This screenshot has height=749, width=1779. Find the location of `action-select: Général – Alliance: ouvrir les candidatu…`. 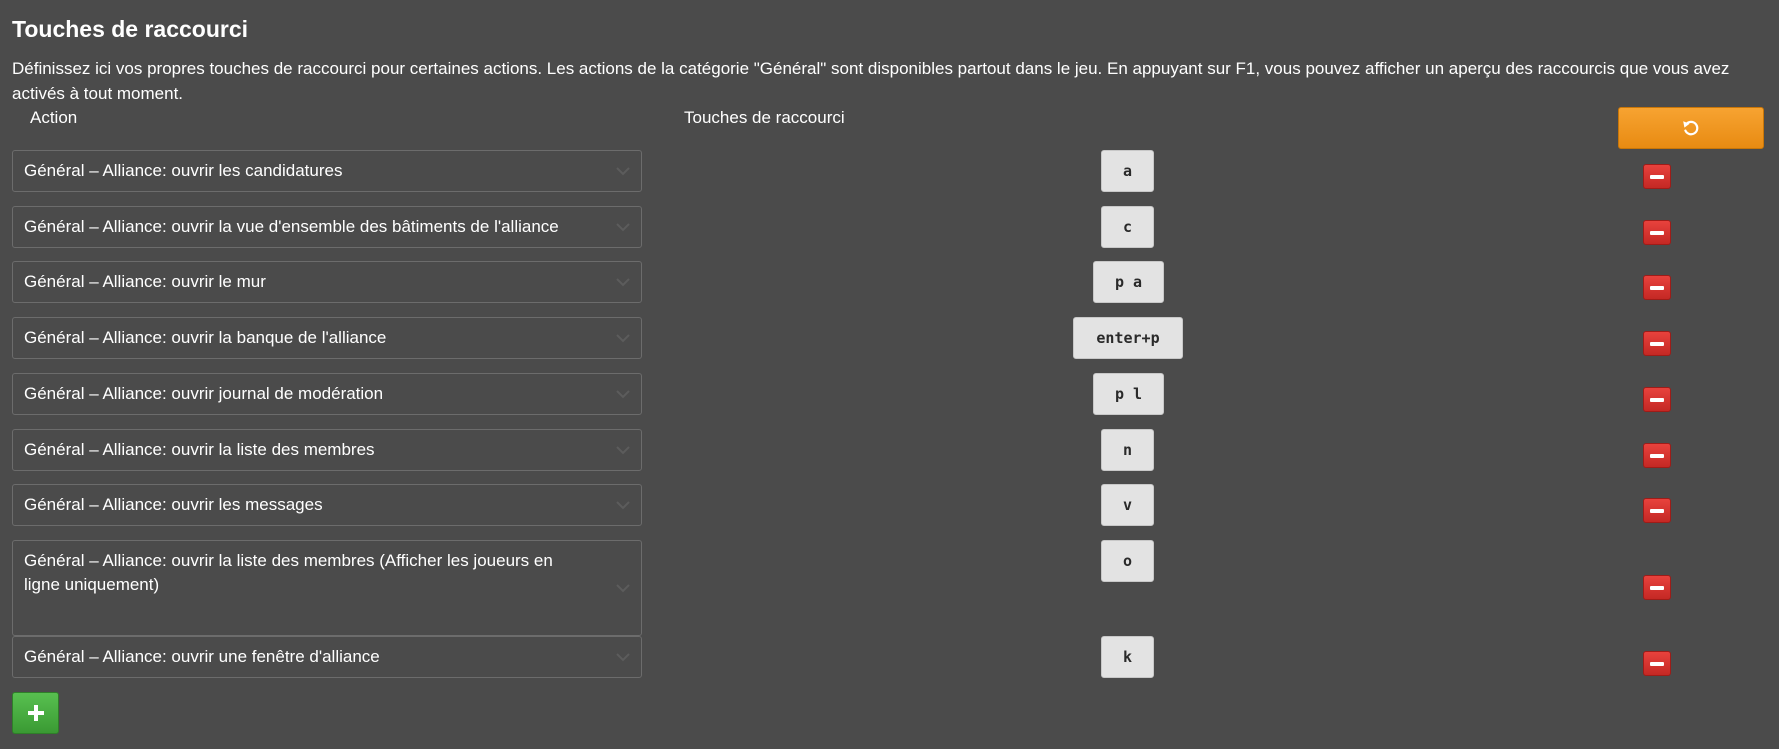

action-select: Général – Alliance: ouvrir les candidatu… is located at coordinates (327, 171).